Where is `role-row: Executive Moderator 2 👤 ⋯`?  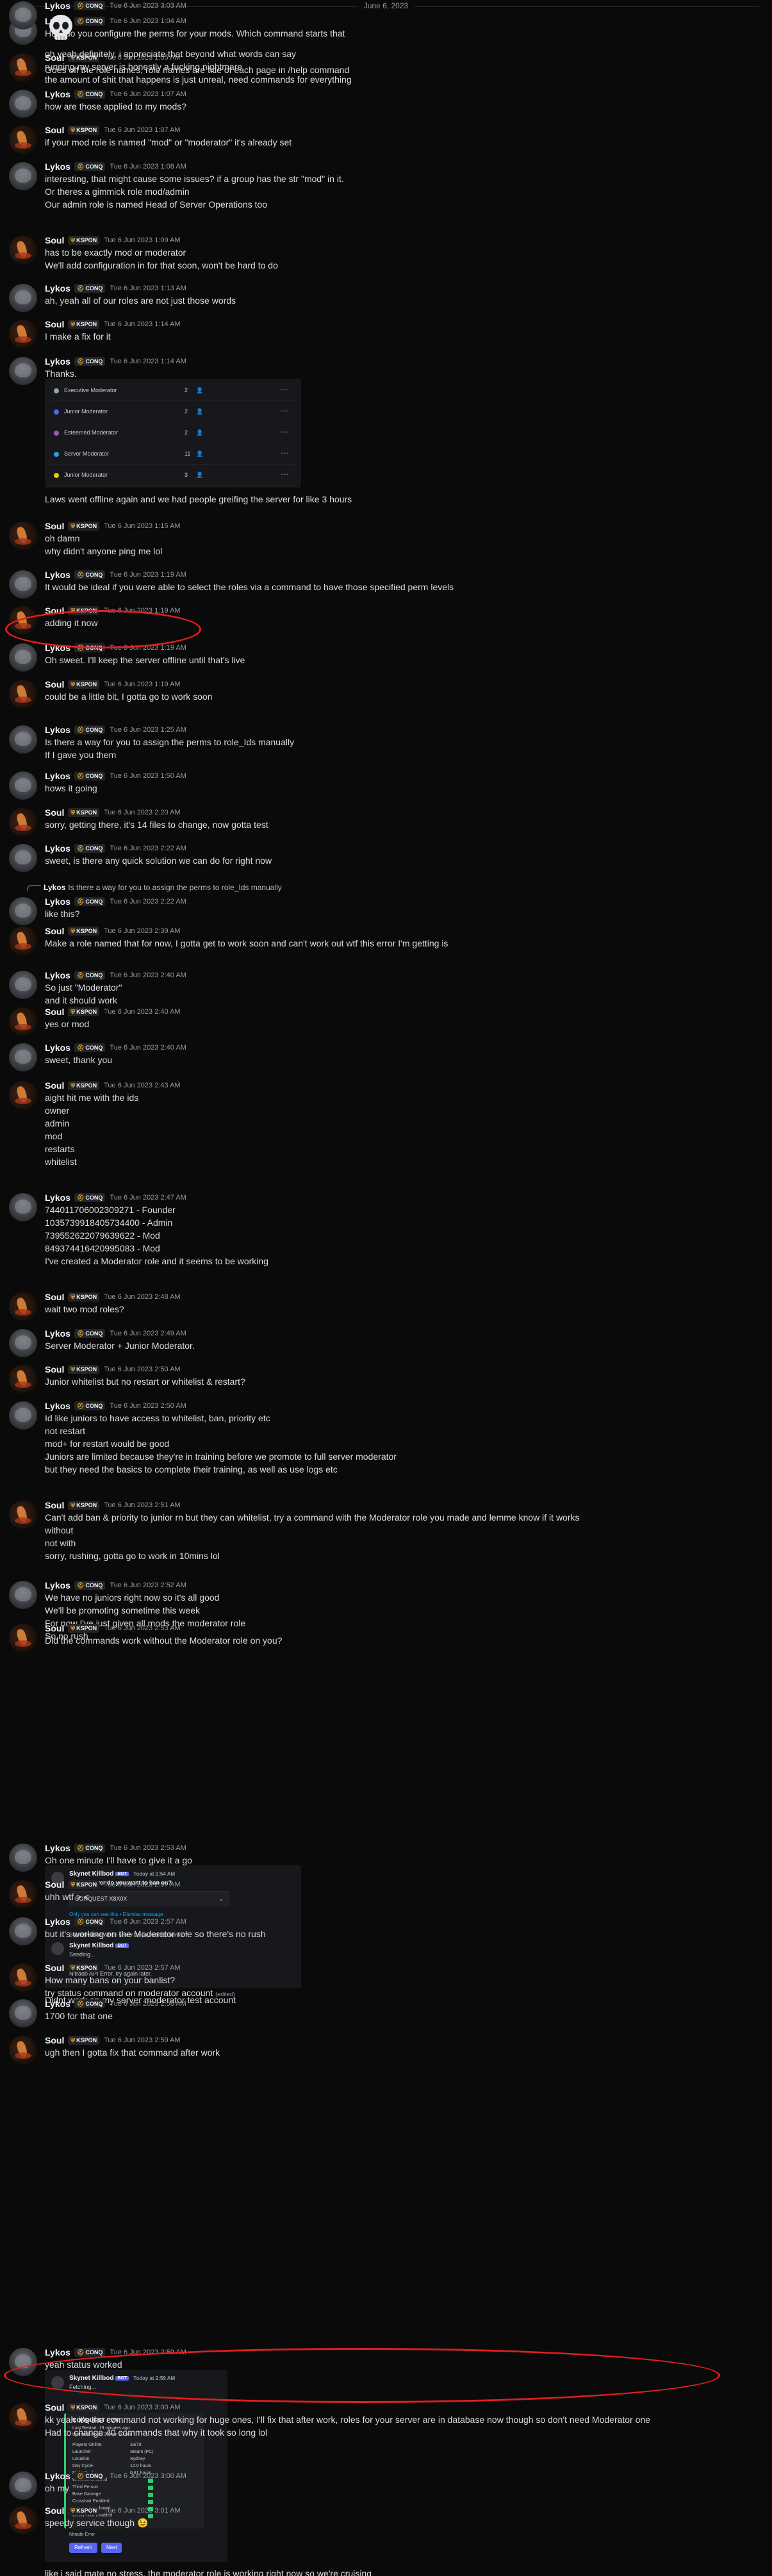
role-row: Executive Moderator 2 👤 ⋯ is located at coordinates (173, 391).